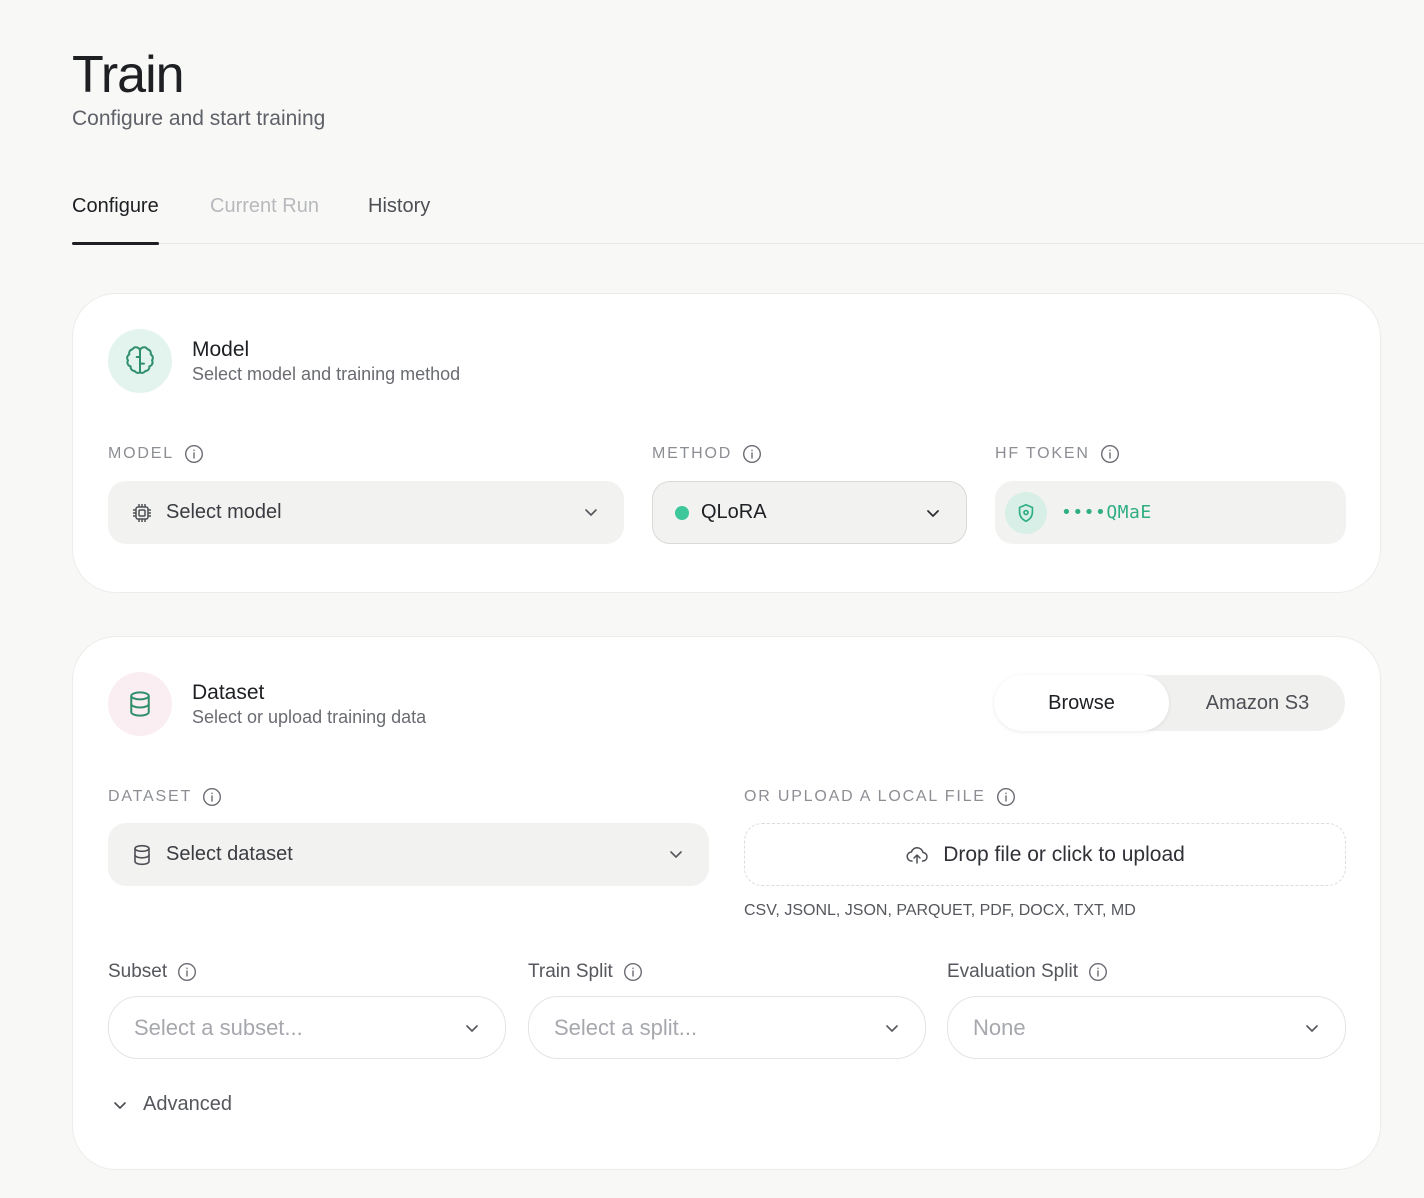 The width and height of the screenshot is (1424, 1198). I want to click on dataset-select: Select dataset, so click(408, 854).